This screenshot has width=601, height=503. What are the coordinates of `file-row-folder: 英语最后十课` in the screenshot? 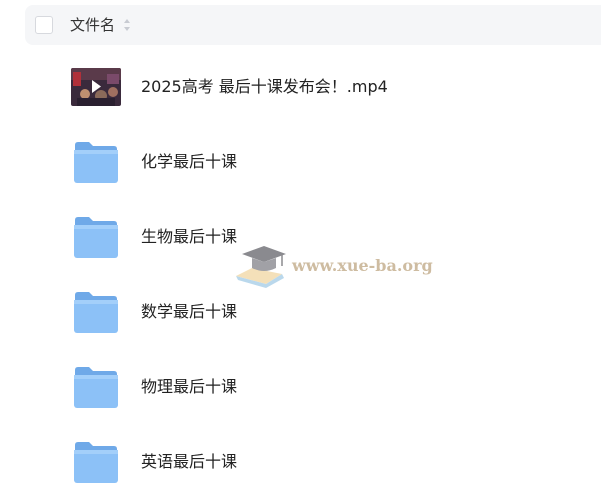 It's located at (313, 462).